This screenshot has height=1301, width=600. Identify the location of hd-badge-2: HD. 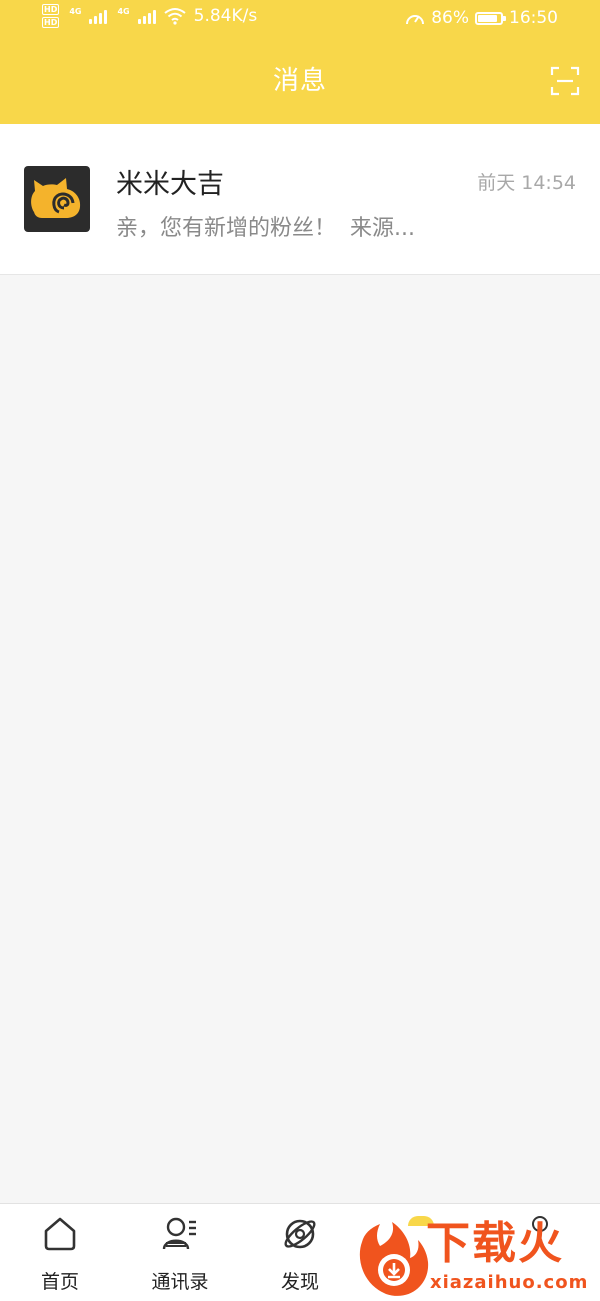
(51, 22).